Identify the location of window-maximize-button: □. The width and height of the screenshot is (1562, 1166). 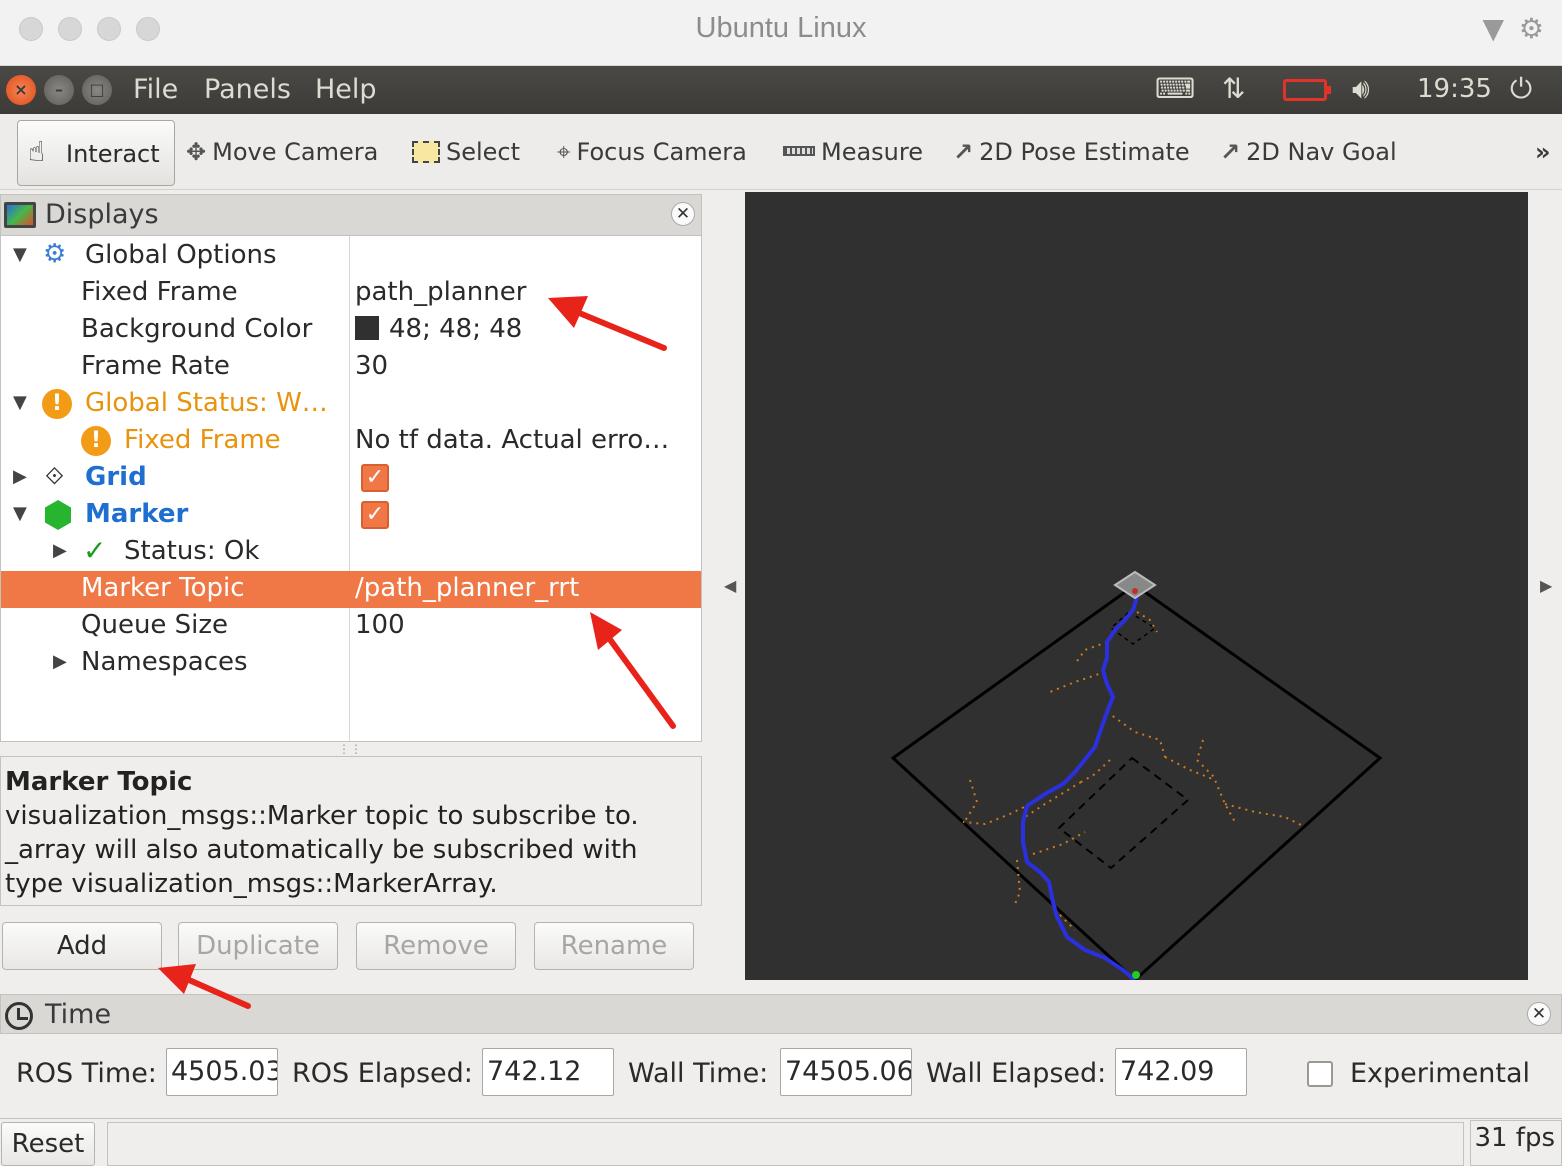
(97, 90).